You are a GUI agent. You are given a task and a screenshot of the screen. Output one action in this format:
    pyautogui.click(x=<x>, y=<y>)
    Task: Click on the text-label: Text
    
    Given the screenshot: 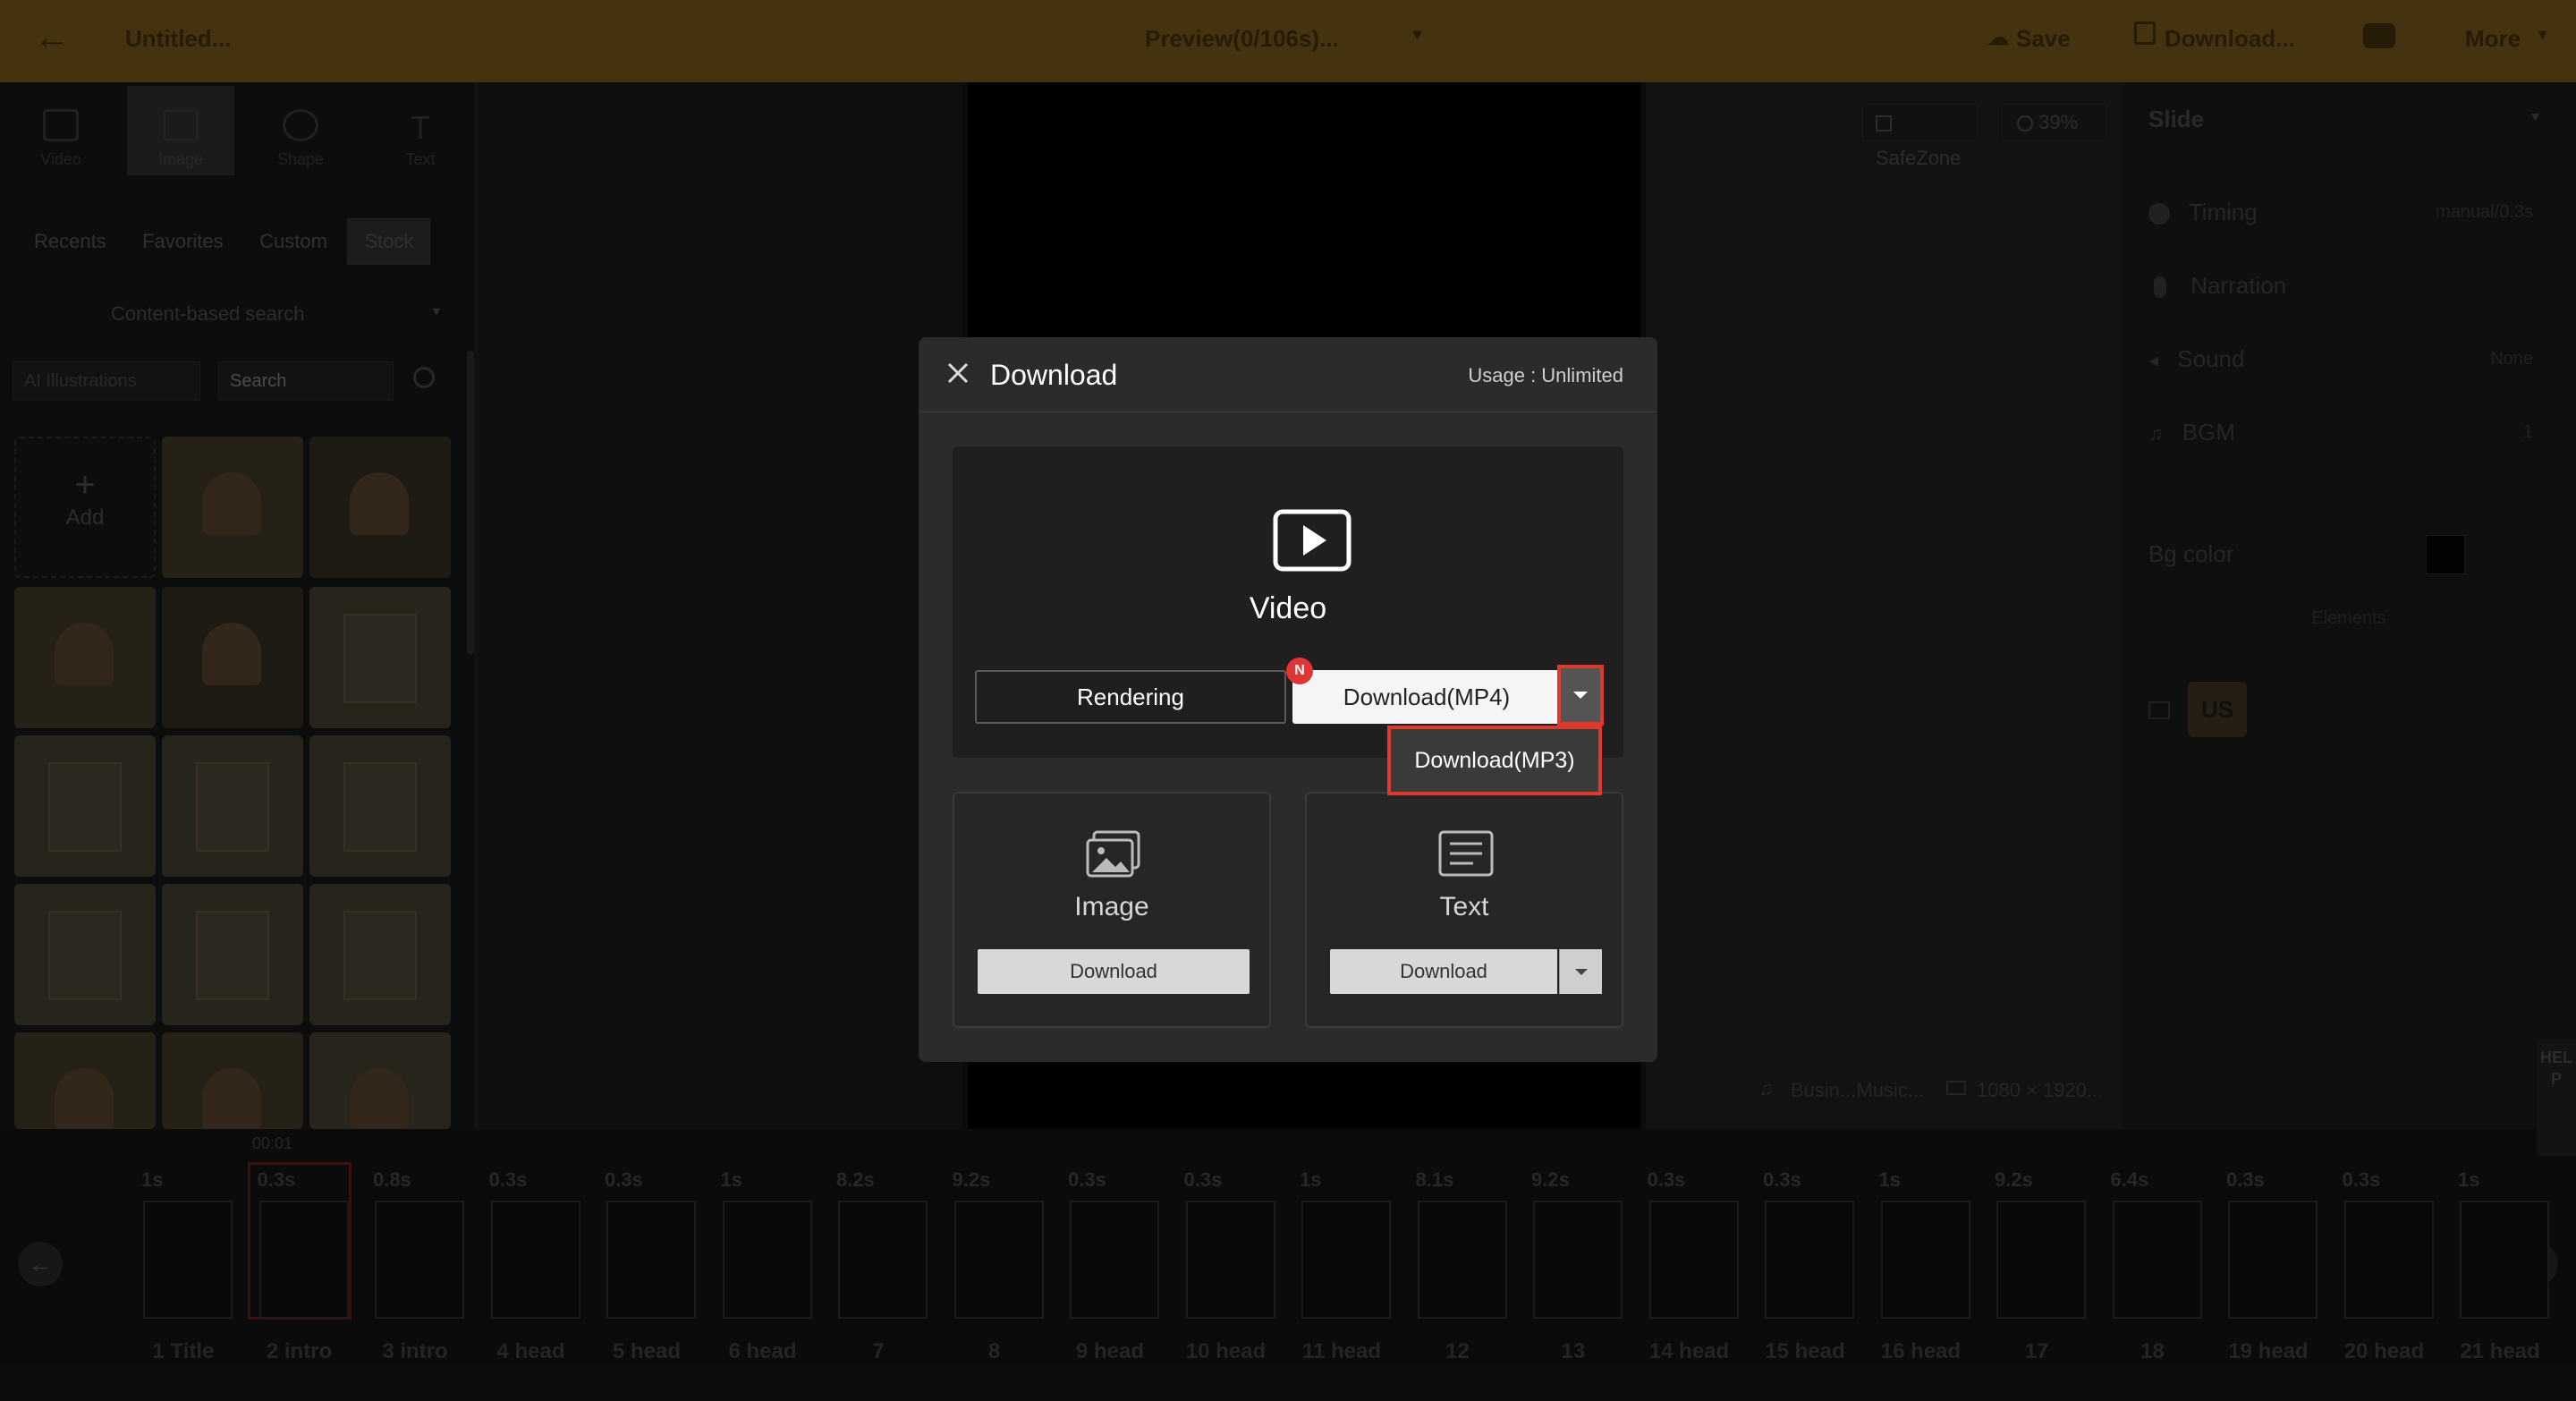 What is the action you would take?
    pyautogui.click(x=1464, y=906)
    